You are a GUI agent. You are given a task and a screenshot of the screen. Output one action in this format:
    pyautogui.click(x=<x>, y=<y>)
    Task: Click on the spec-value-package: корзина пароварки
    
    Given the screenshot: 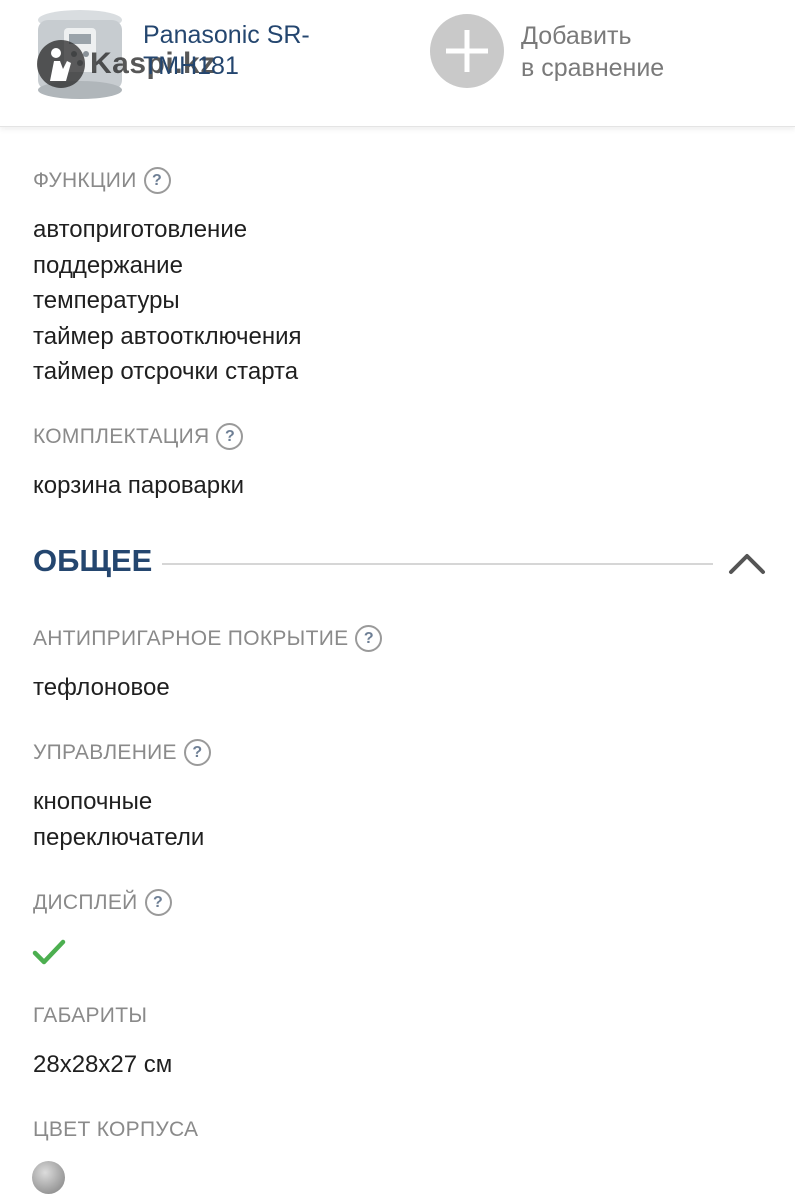 What is the action you would take?
    pyautogui.click(x=138, y=486)
    